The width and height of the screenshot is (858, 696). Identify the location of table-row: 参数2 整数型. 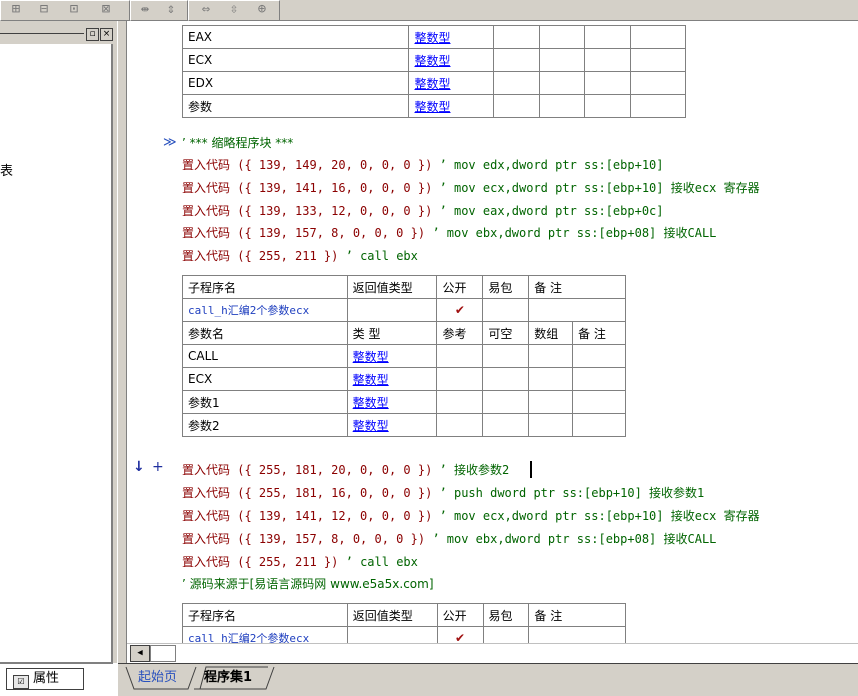
(404, 425).